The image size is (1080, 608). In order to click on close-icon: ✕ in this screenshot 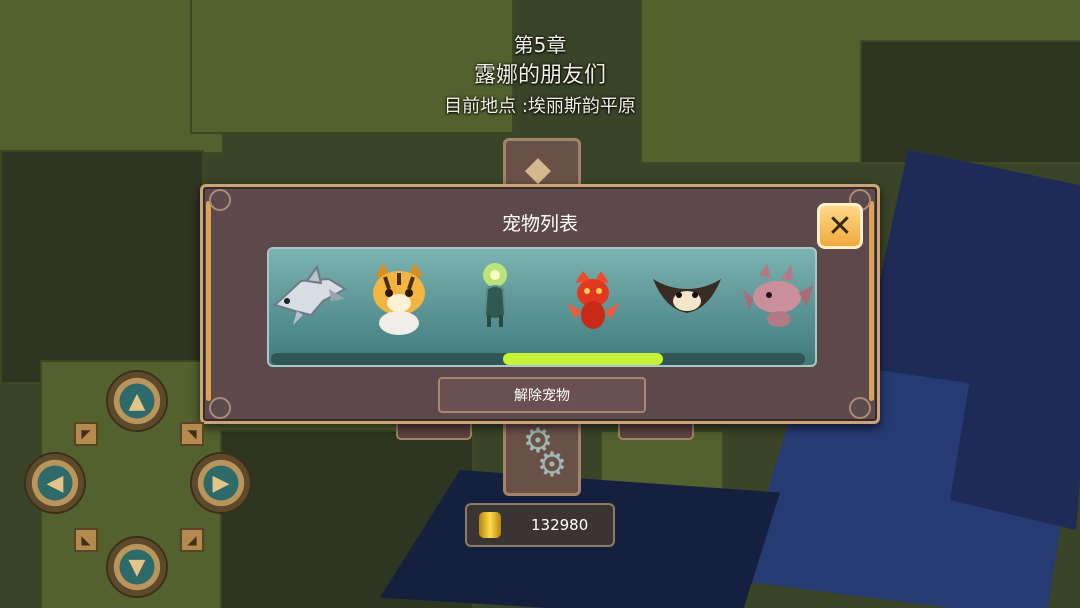, I will do `click(840, 226)`.